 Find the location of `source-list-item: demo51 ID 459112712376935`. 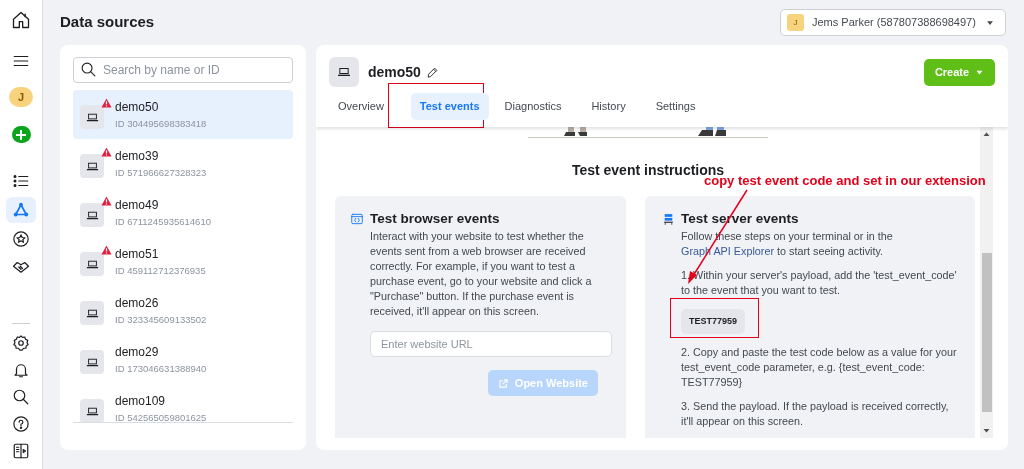

source-list-item: demo51 ID 459112712376935 is located at coordinates (183, 261).